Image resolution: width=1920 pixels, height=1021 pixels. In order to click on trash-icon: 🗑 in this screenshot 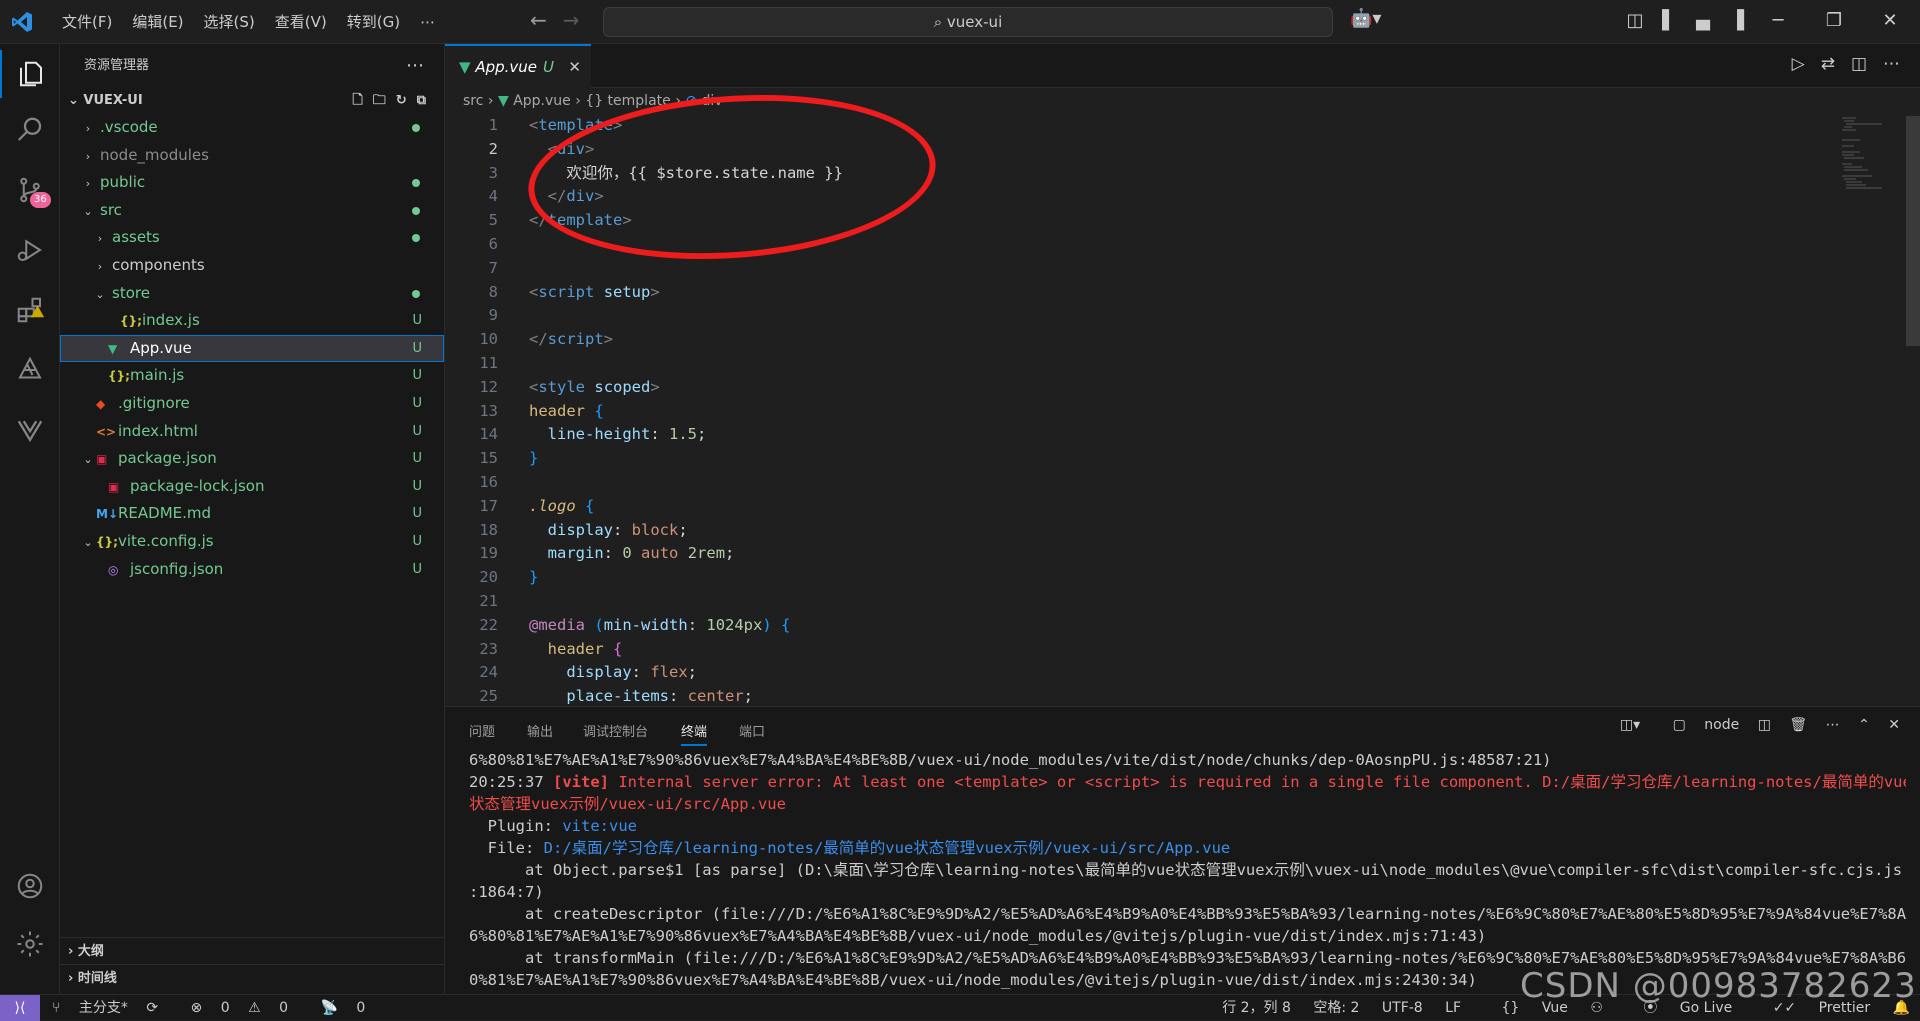, I will do `click(1798, 725)`.